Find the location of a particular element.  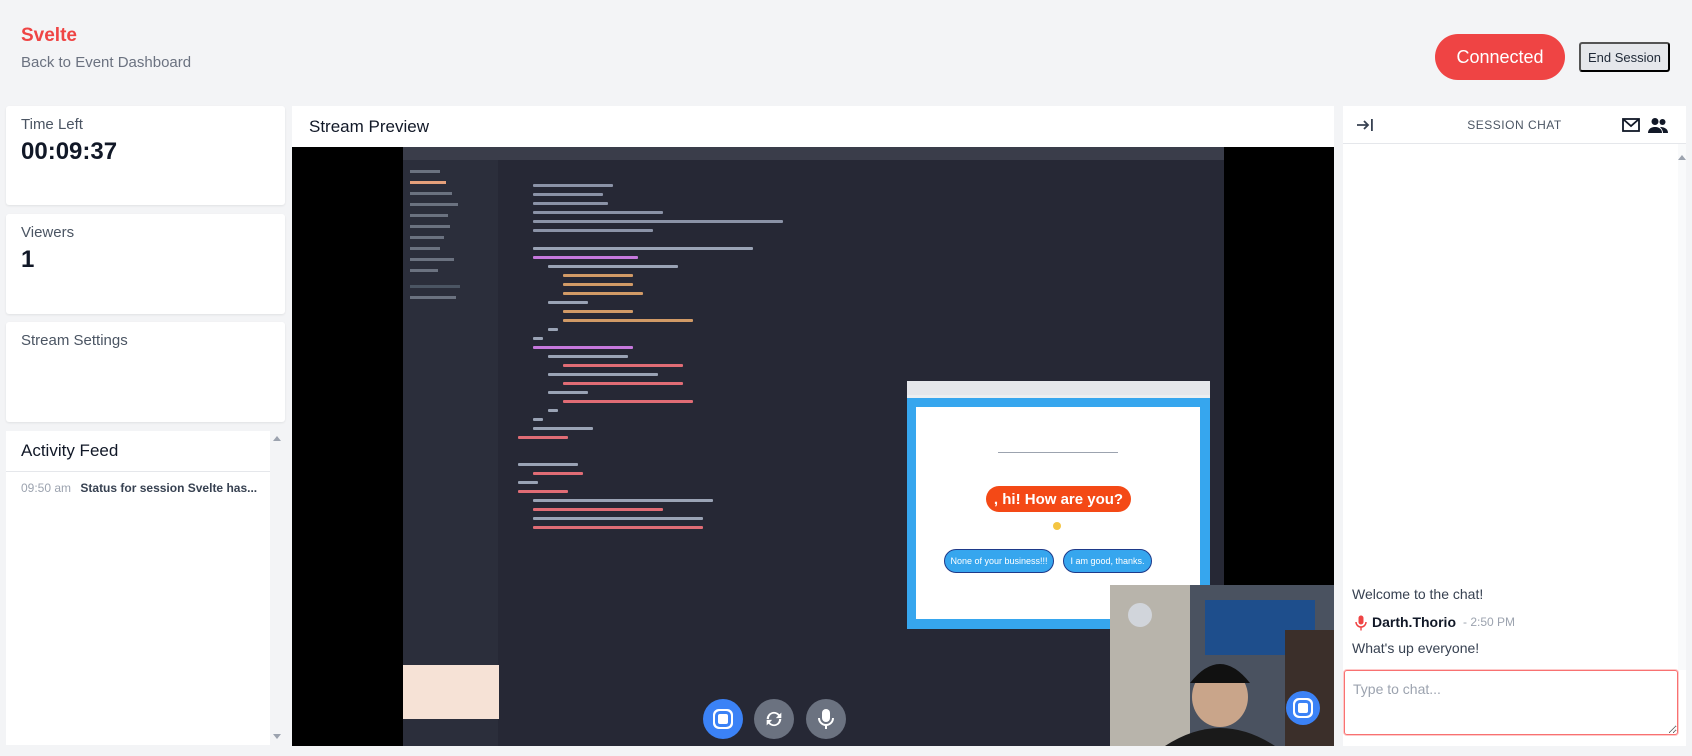

end-session-button: End Session is located at coordinates (1624, 57).